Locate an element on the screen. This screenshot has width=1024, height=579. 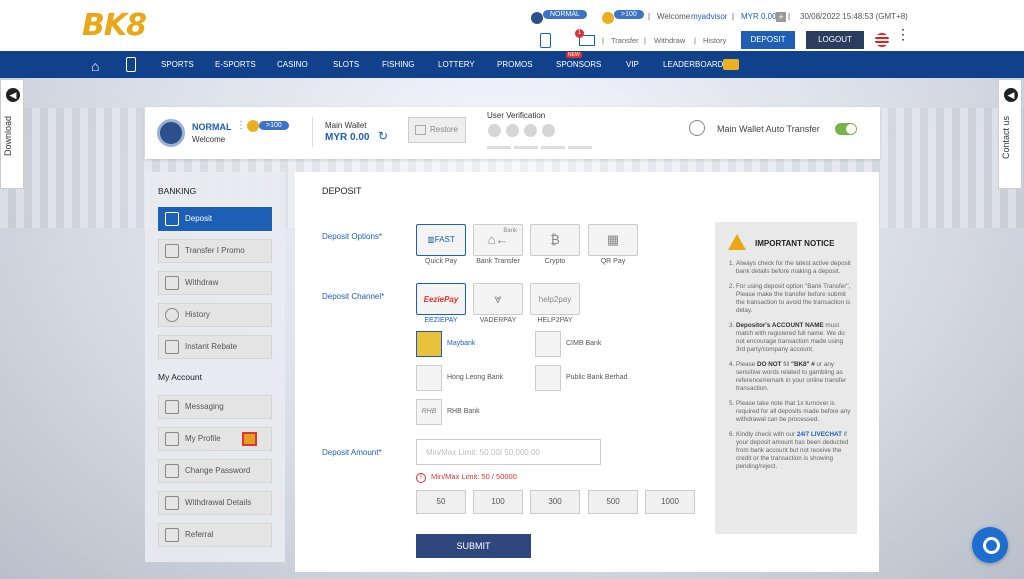
level-badge-icon is located at coordinates (537, 18).